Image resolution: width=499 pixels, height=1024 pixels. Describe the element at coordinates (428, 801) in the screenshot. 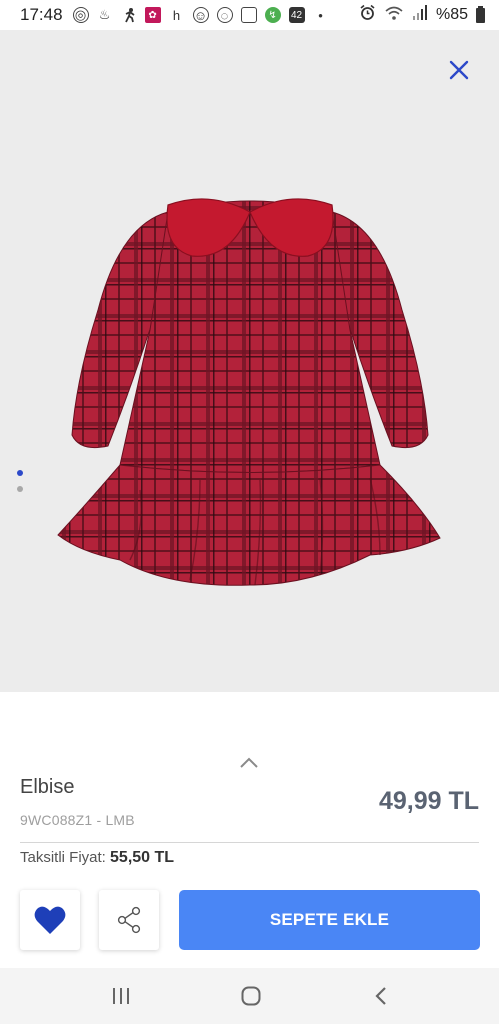

I see `product-price: 49,99 TL` at that location.